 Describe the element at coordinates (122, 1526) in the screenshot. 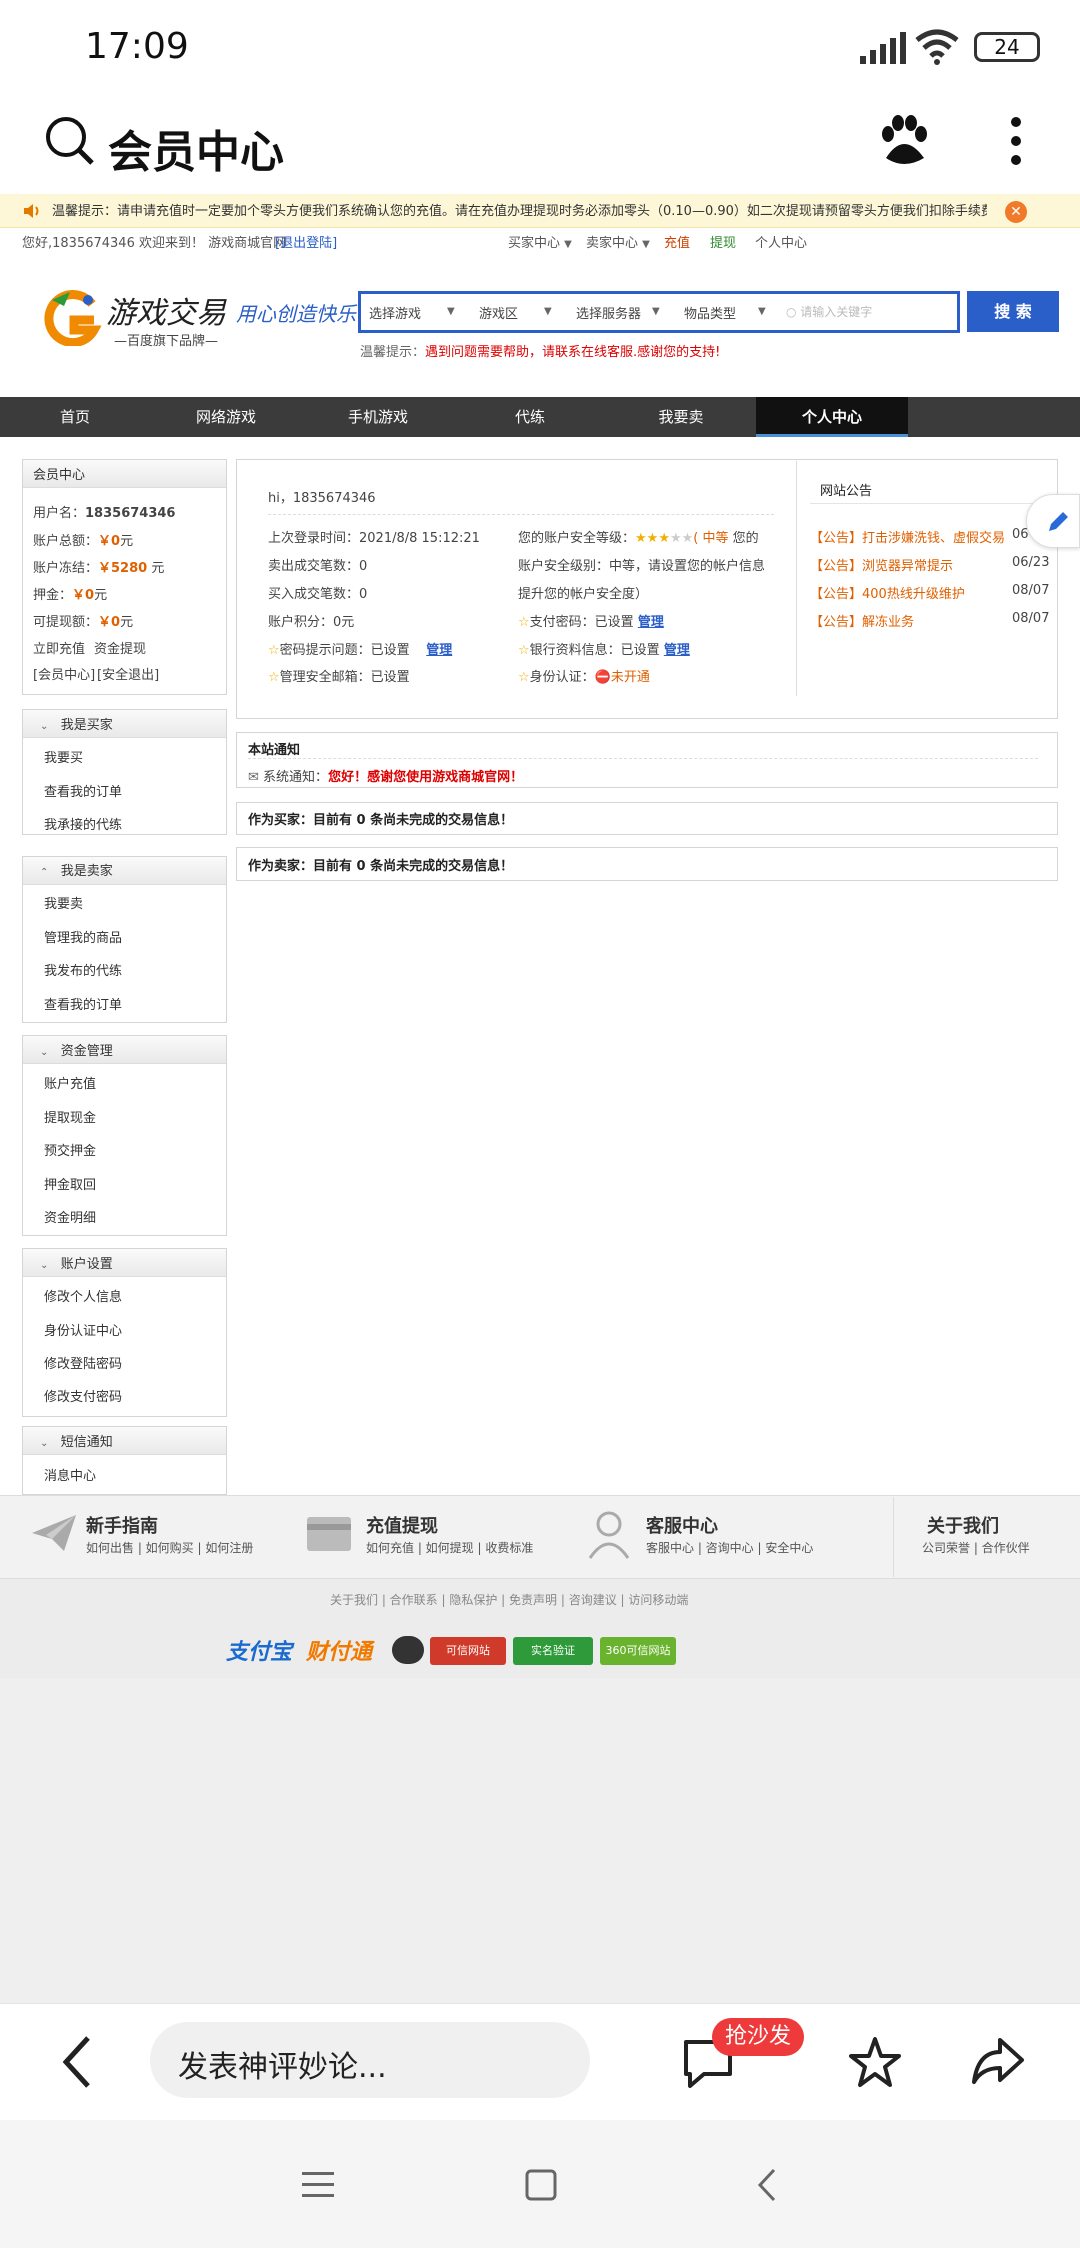

I see `footer-guide-title: 新手指南` at that location.